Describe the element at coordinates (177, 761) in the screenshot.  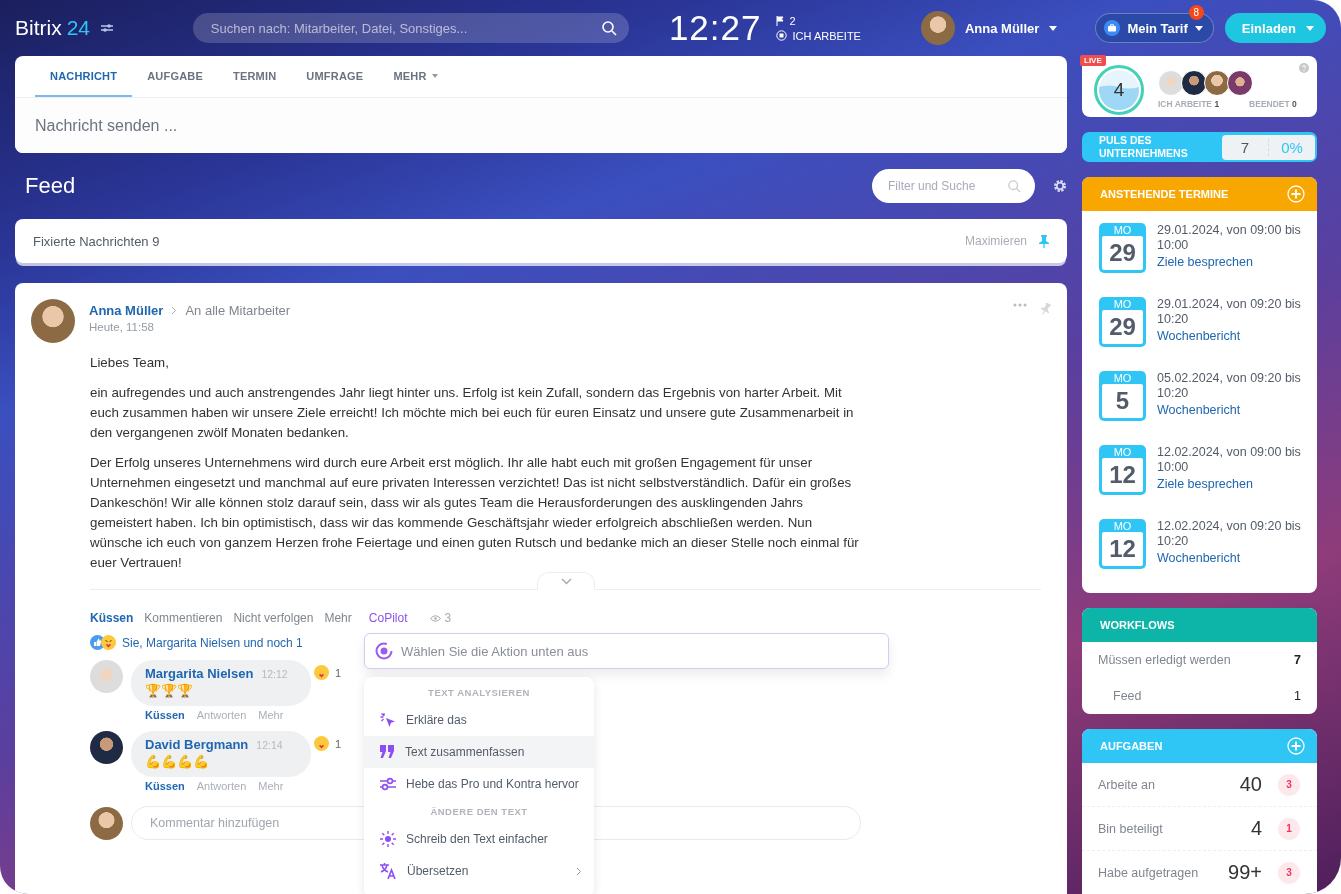
I see `comment-text: 💪💪💪💪` at that location.